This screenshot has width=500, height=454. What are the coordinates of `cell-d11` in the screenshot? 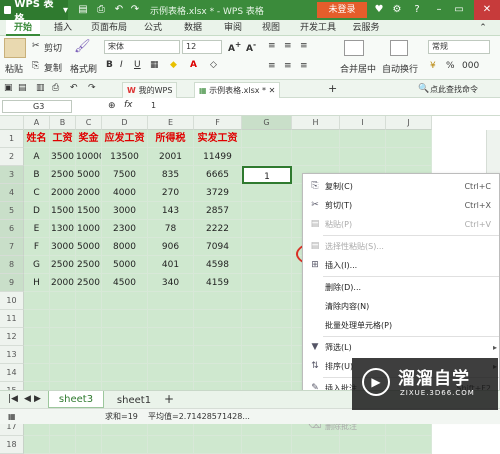 It's located at (125, 319).